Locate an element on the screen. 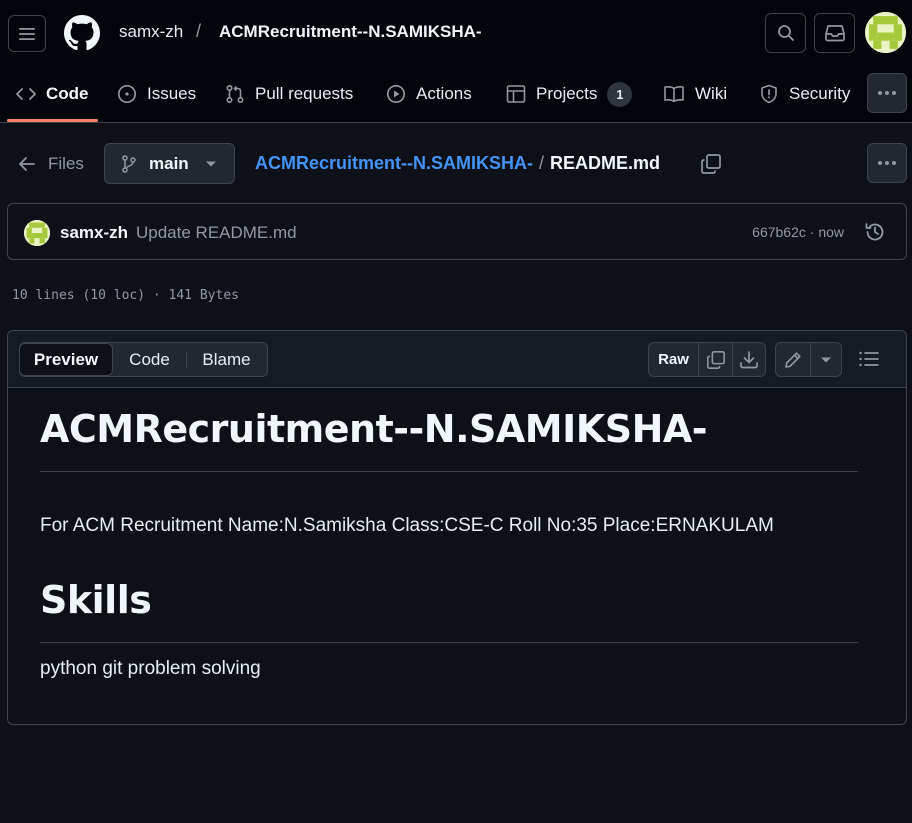 This screenshot has width=912, height=823. hamburger-icon is located at coordinates (27, 34).